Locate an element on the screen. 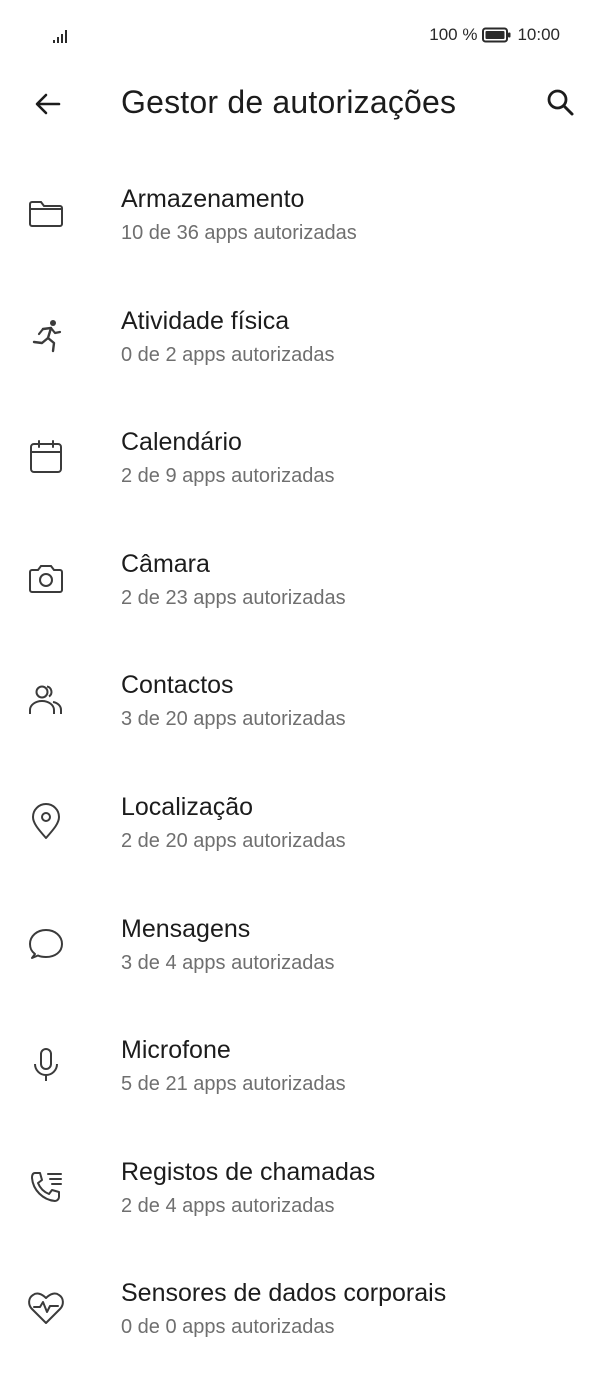 The image size is (602, 1376). search-icon is located at coordinates (560, 102).